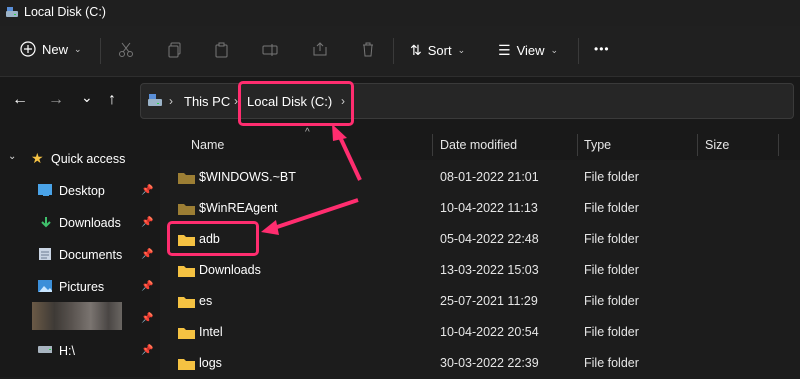  I want to click on file-name: $WINDOWS.~BT, so click(247, 177).